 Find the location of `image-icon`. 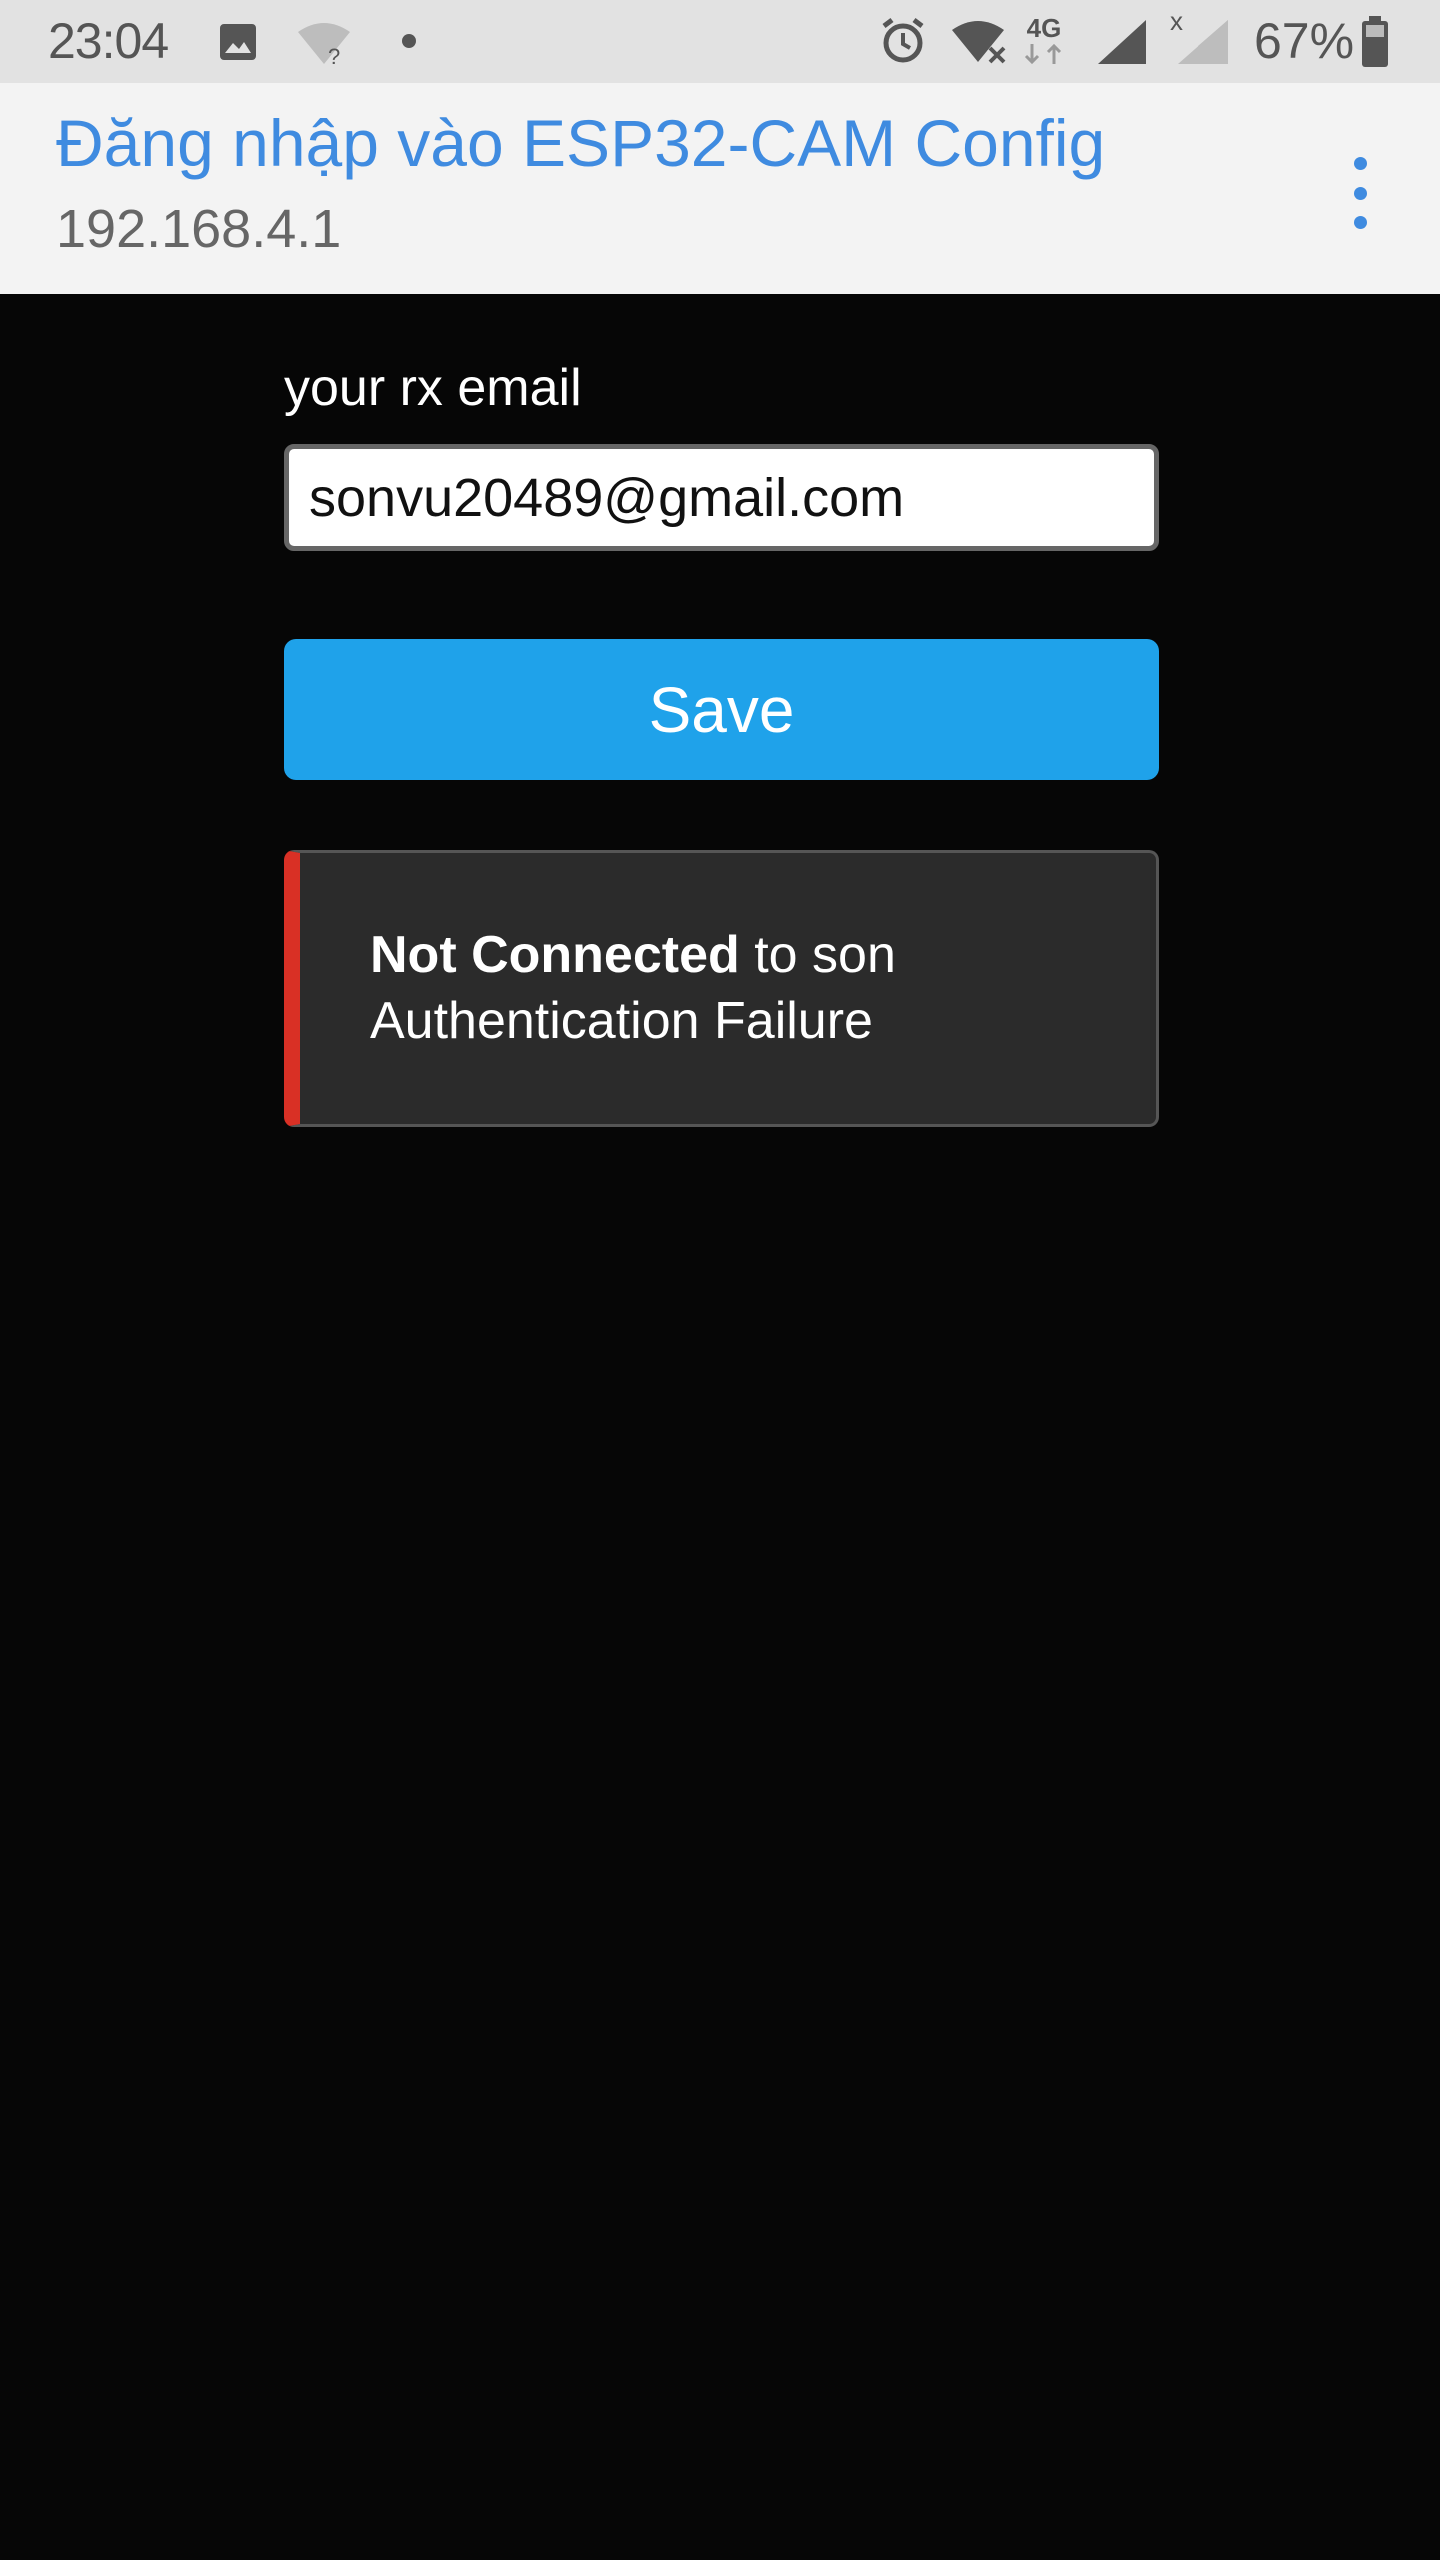

image-icon is located at coordinates (238, 42).